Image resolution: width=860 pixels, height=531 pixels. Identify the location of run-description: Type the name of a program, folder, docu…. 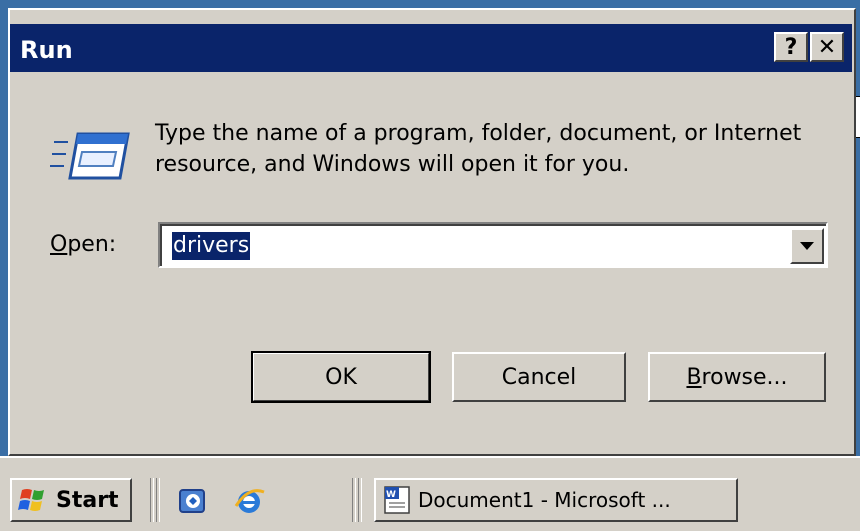
(478, 149).